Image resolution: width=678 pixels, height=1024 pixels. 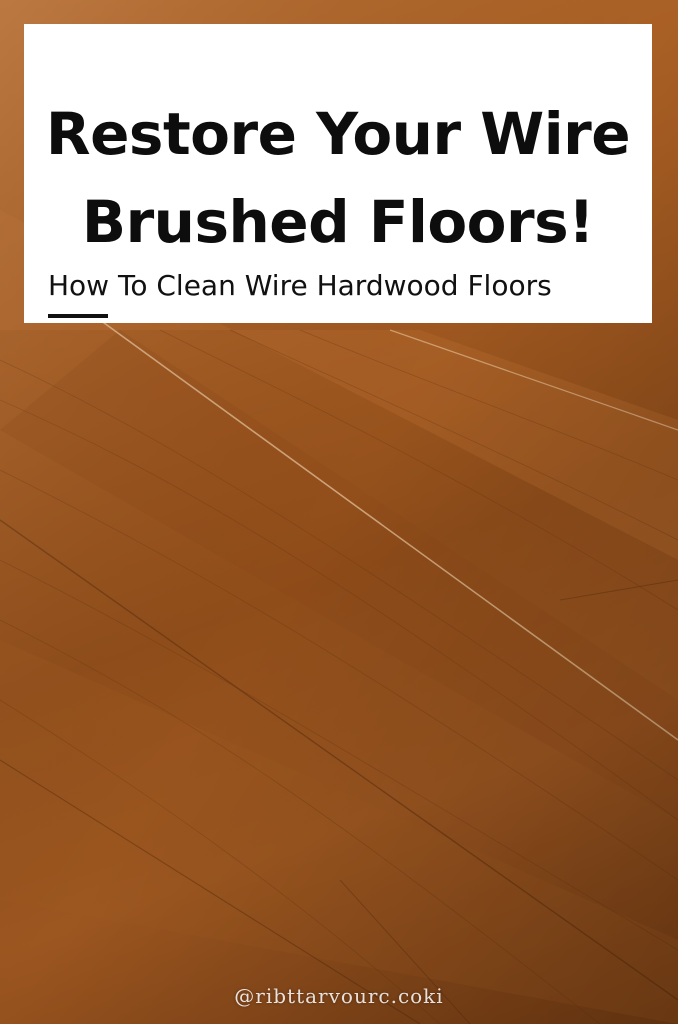 What do you see at coordinates (338, 134) in the screenshot?
I see `headline-line-1: Restore Your Wire` at bounding box center [338, 134].